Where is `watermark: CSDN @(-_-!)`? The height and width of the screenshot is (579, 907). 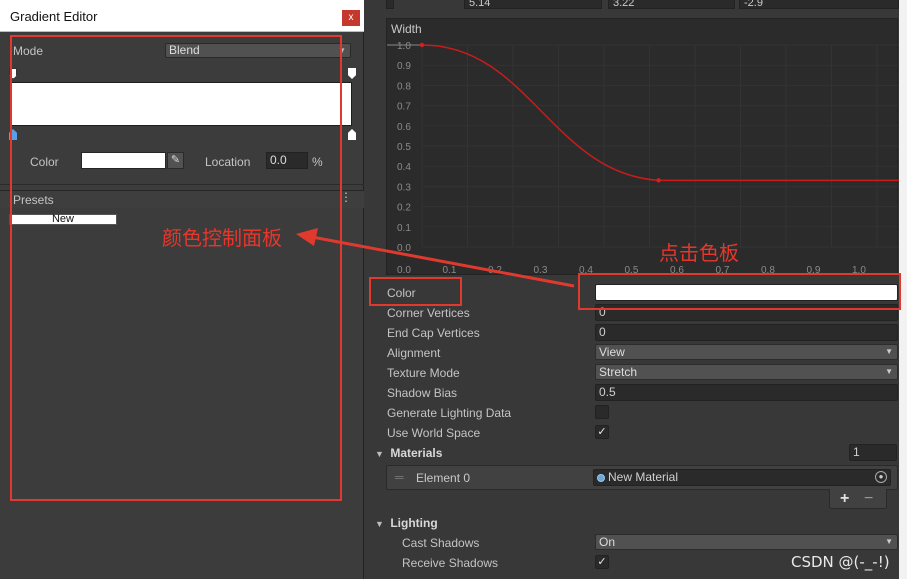 watermark: CSDN @(-_-!) is located at coordinates (840, 562).